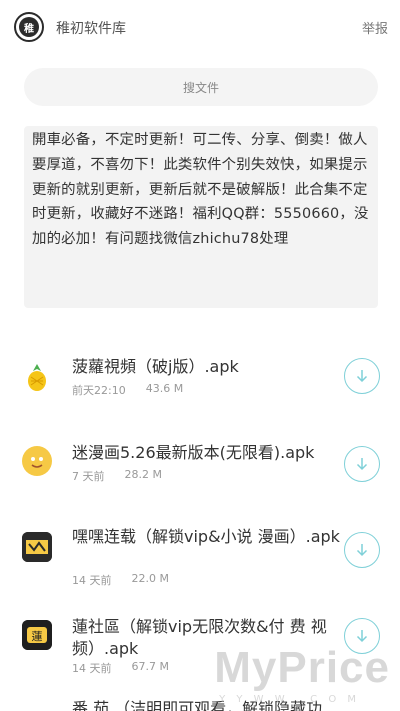  What do you see at coordinates (88, 476) in the screenshot?
I see `file-time: 7 天前` at bounding box center [88, 476].